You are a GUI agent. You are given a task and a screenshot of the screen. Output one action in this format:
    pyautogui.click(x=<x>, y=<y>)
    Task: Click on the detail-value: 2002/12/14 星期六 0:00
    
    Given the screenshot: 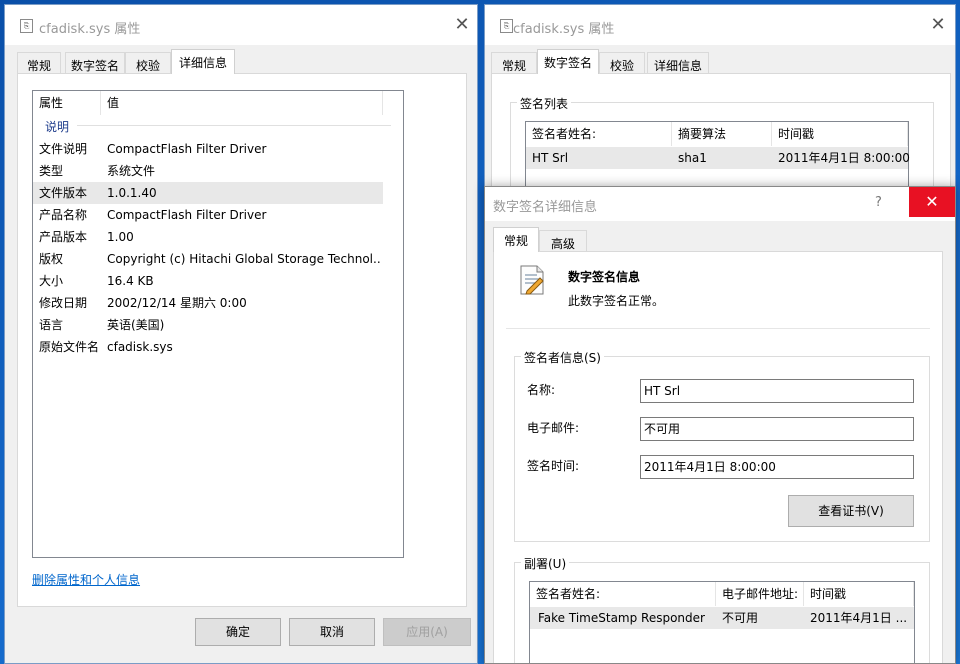 What is the action you would take?
    pyautogui.click(x=177, y=303)
    